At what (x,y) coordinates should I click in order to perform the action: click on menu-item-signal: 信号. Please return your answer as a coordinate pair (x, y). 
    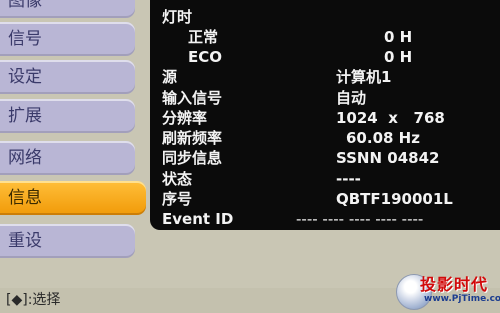
    Looking at the image, I should click on (67, 39).